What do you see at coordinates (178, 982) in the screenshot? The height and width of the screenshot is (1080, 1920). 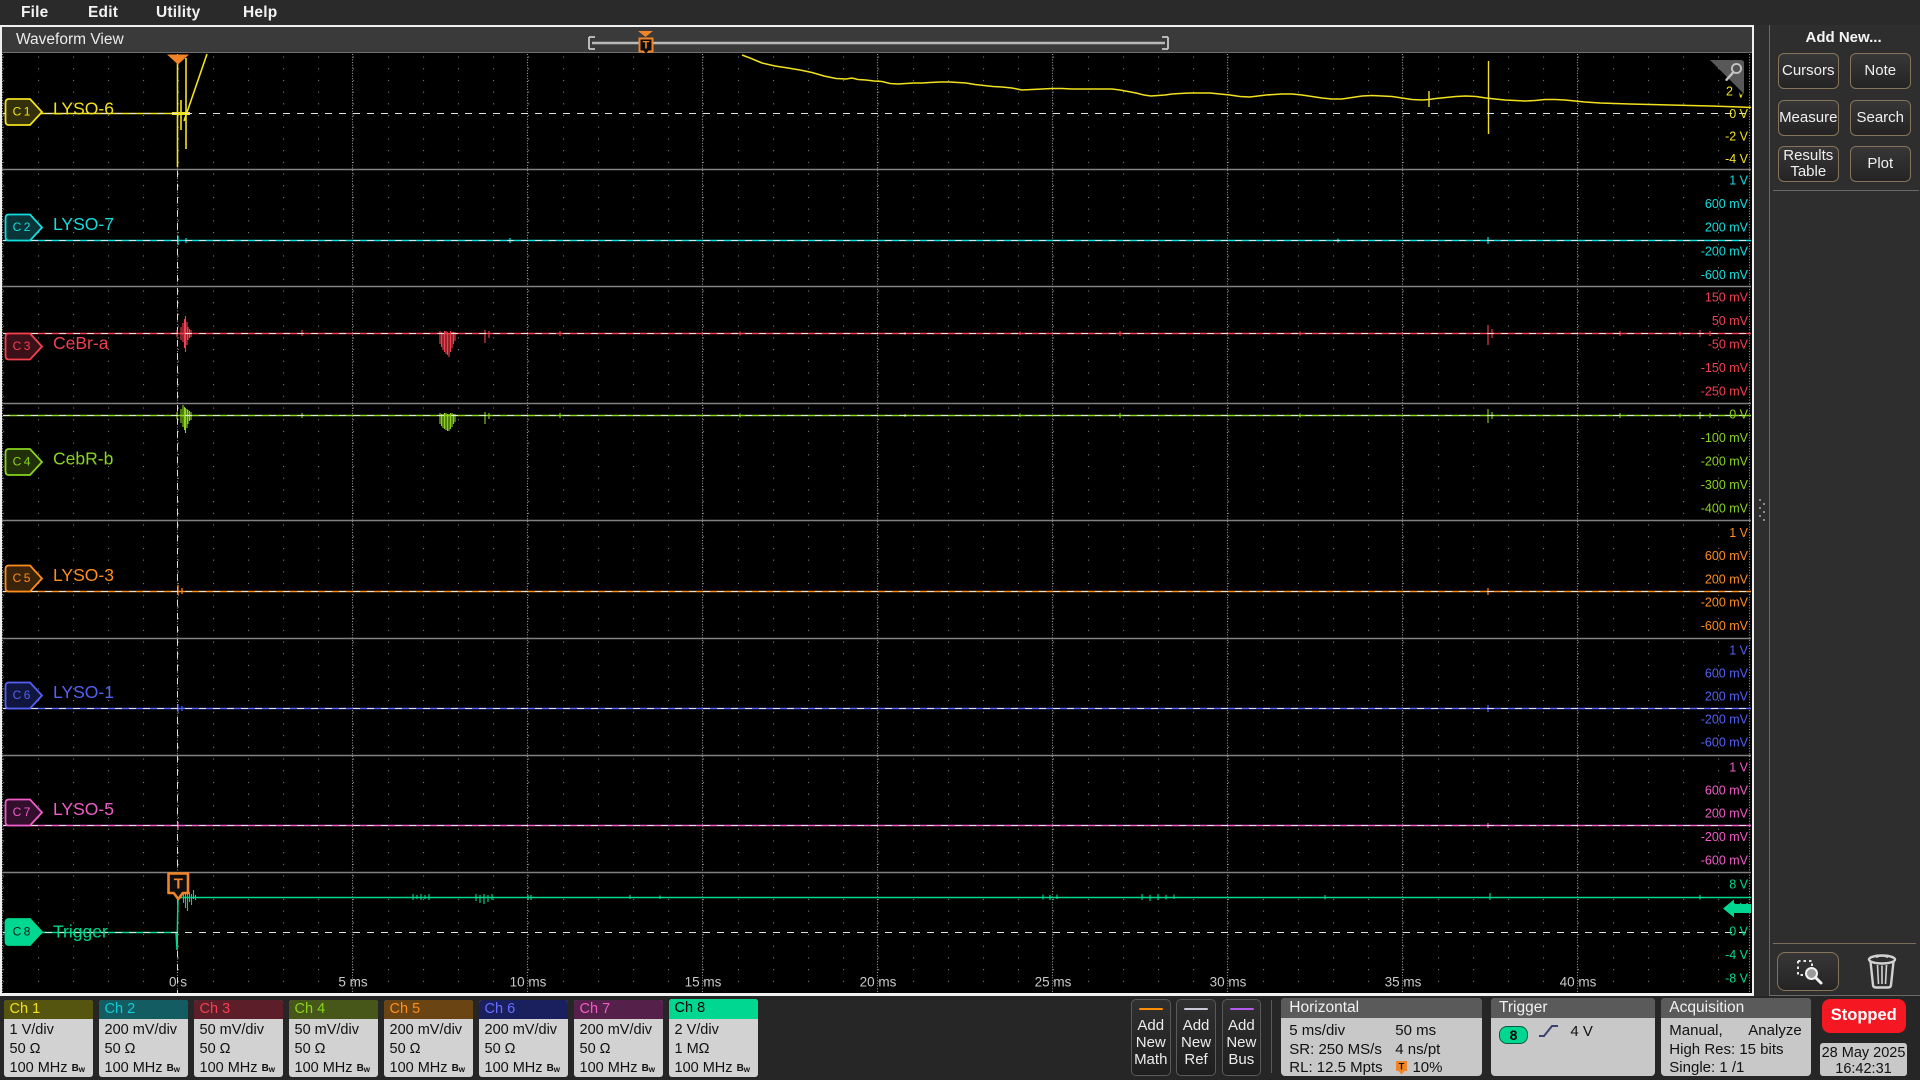 I see `svg-text: 0 s` at bounding box center [178, 982].